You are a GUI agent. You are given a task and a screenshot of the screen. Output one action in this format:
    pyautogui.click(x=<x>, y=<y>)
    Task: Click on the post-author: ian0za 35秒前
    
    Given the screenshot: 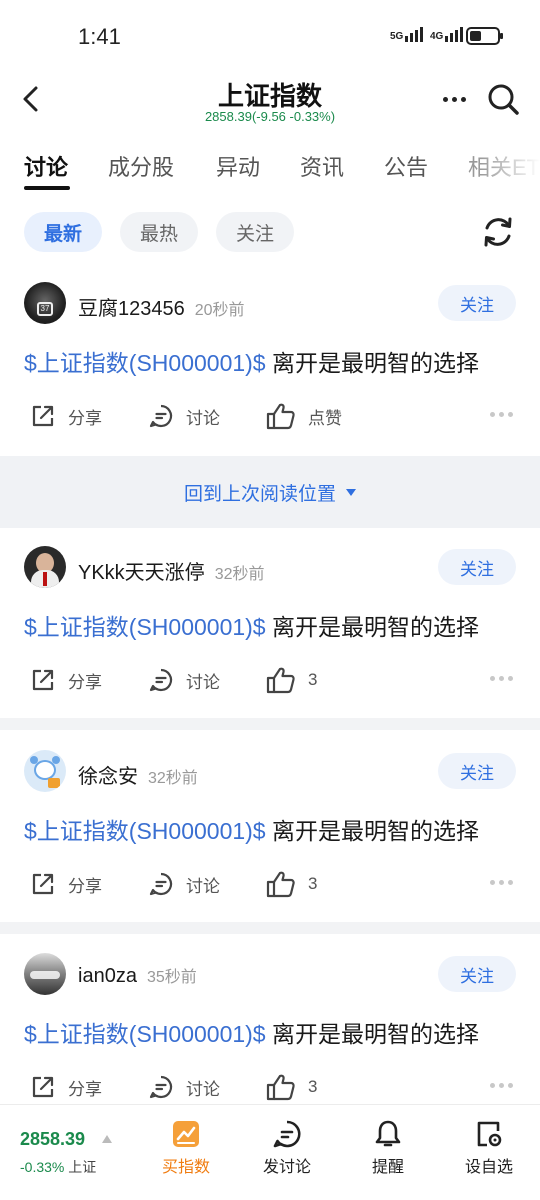 What is the action you would take?
    pyautogui.click(x=137, y=975)
    